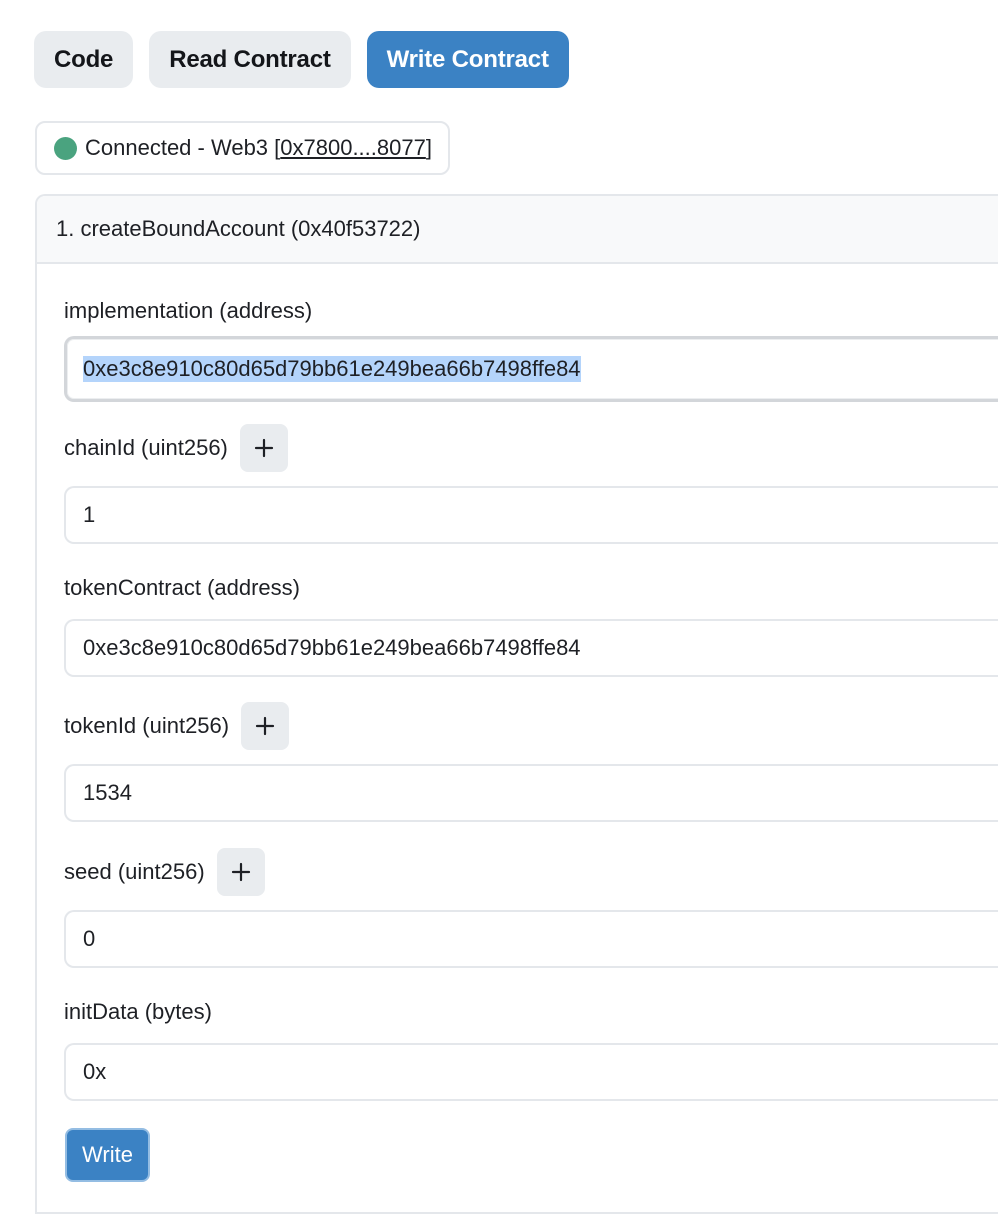 This screenshot has width=998, height=1214. I want to click on tokenid-add-button, so click(265, 726).